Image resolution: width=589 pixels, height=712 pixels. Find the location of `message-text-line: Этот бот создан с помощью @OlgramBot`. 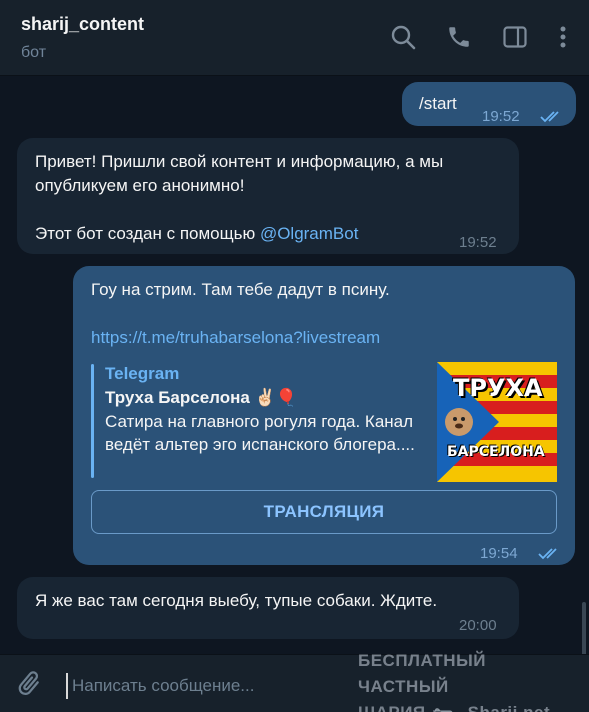

message-text-line: Этот бот создан с помощью @OlgramBot is located at coordinates (196, 234).